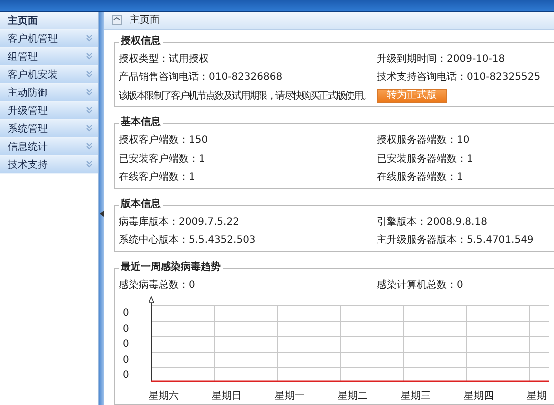 This screenshot has width=554, height=405. What do you see at coordinates (441, 59) in the screenshot?
I see `info-text: 升级到期时间：2009-10-18` at bounding box center [441, 59].